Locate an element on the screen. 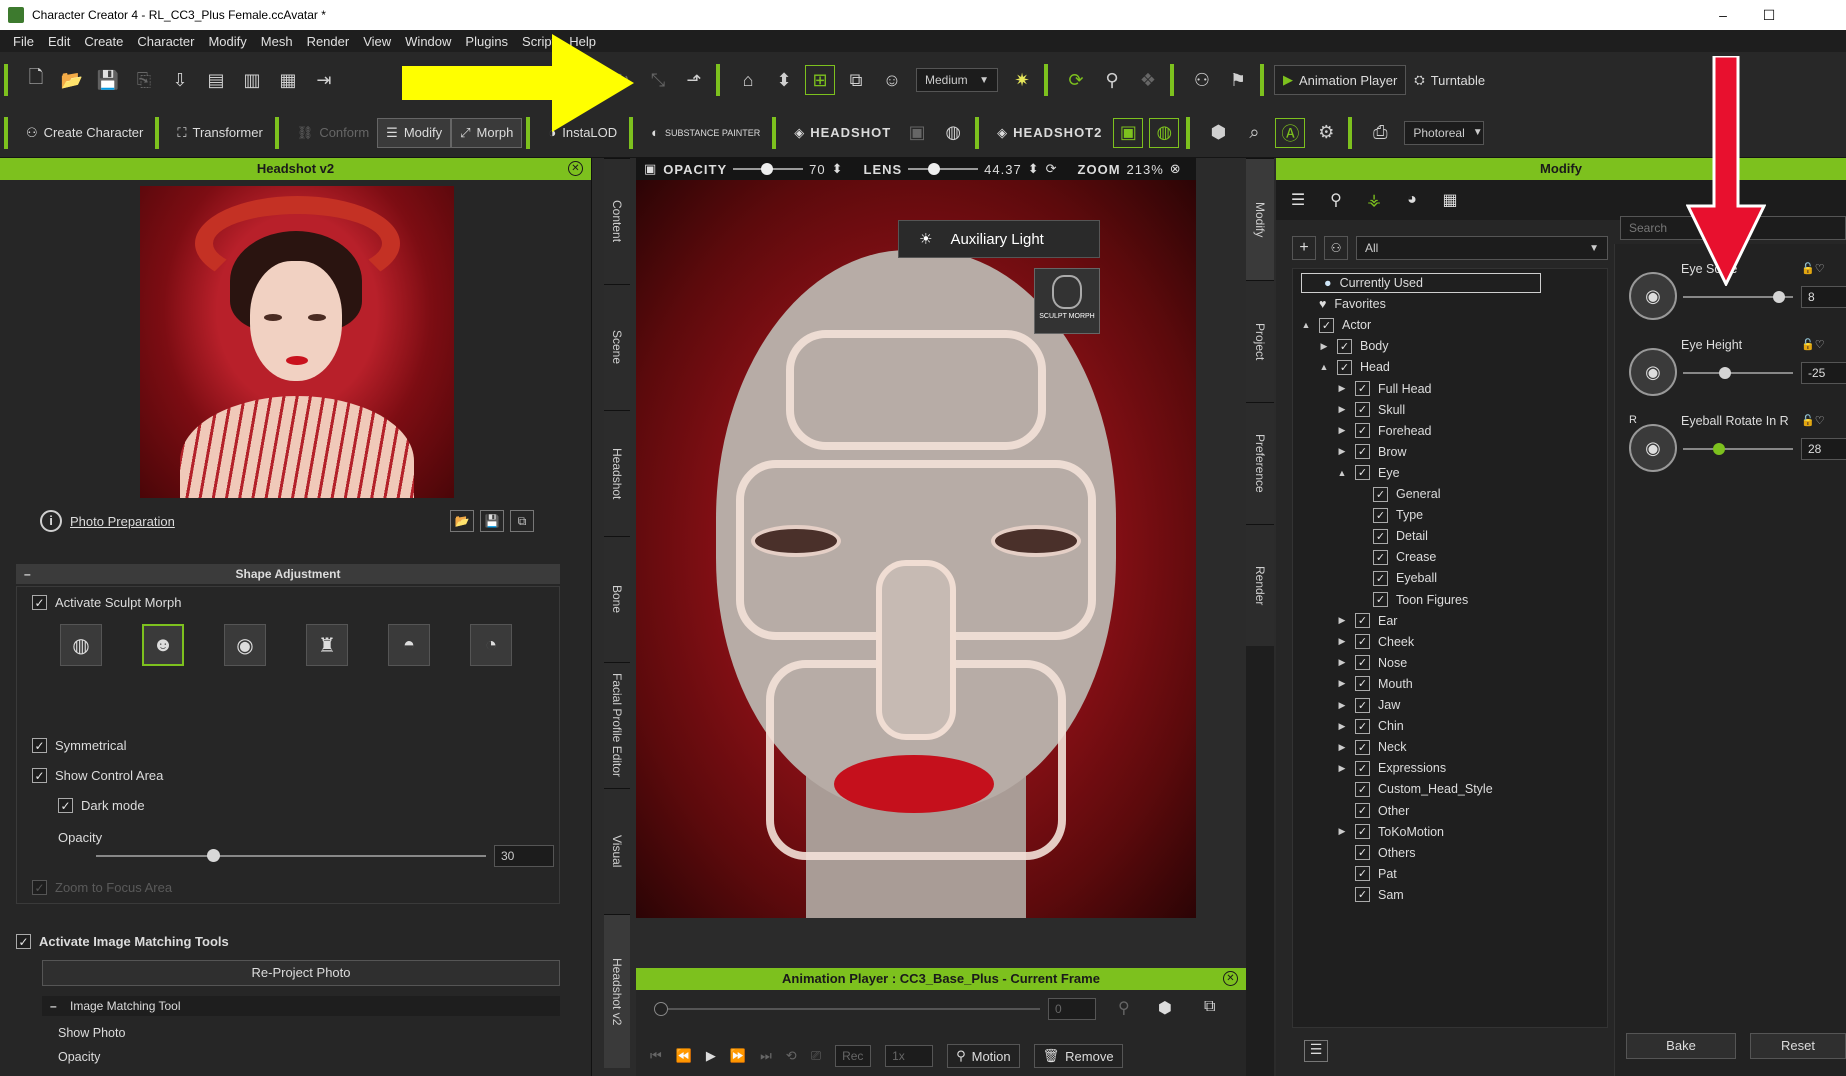  opacity-slider is located at coordinates (291, 855).